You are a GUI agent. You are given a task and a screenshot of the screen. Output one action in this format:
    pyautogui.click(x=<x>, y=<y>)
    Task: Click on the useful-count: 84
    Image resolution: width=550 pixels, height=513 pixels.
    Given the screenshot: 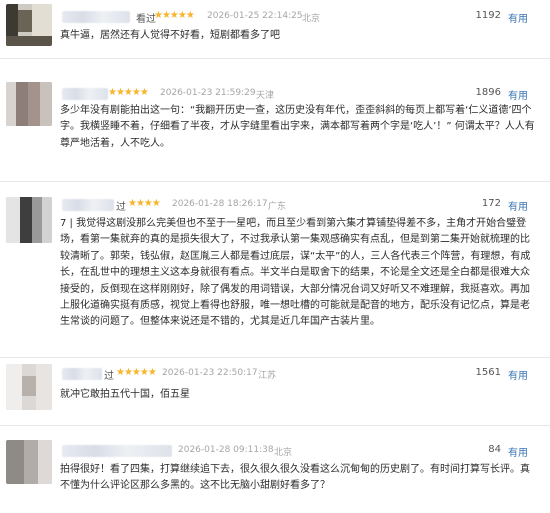 What is the action you would take?
    pyautogui.click(x=494, y=449)
    